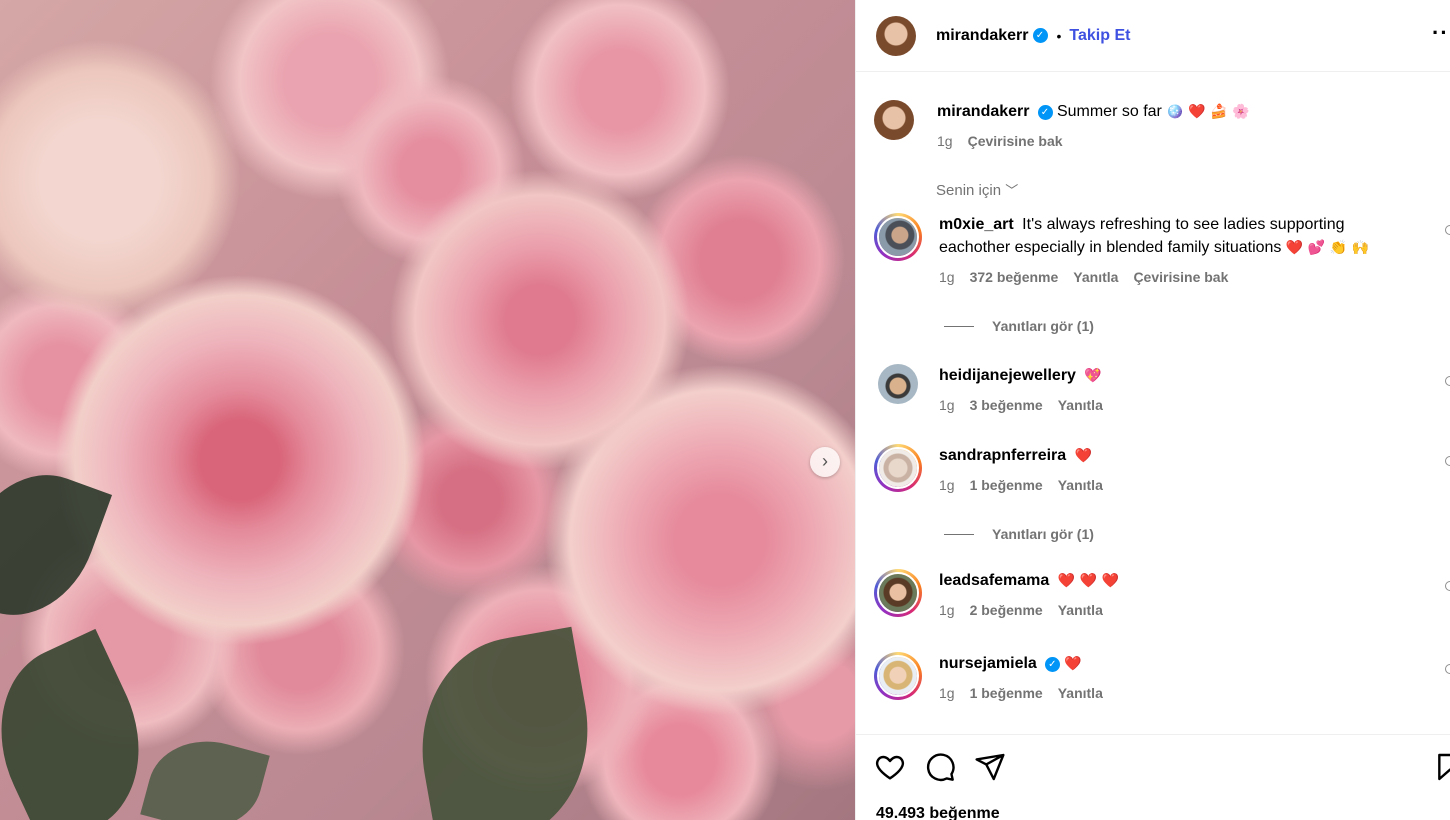 The image size is (1450, 820). I want to click on comment-icon, so click(940, 767).